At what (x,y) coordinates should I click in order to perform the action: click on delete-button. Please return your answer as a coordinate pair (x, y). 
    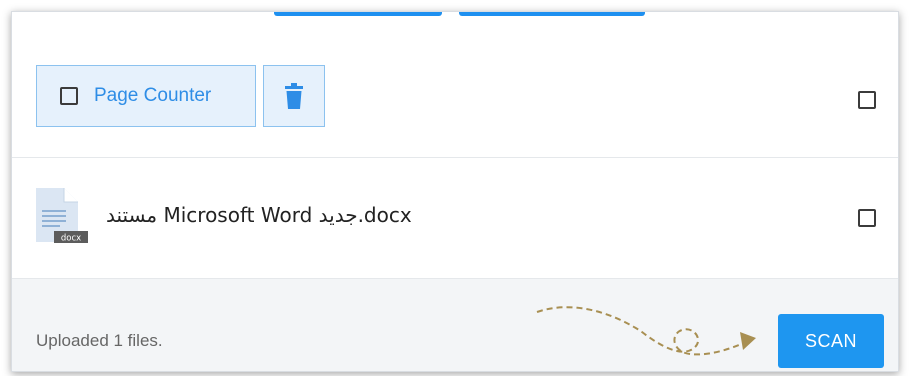
    Looking at the image, I should click on (294, 96).